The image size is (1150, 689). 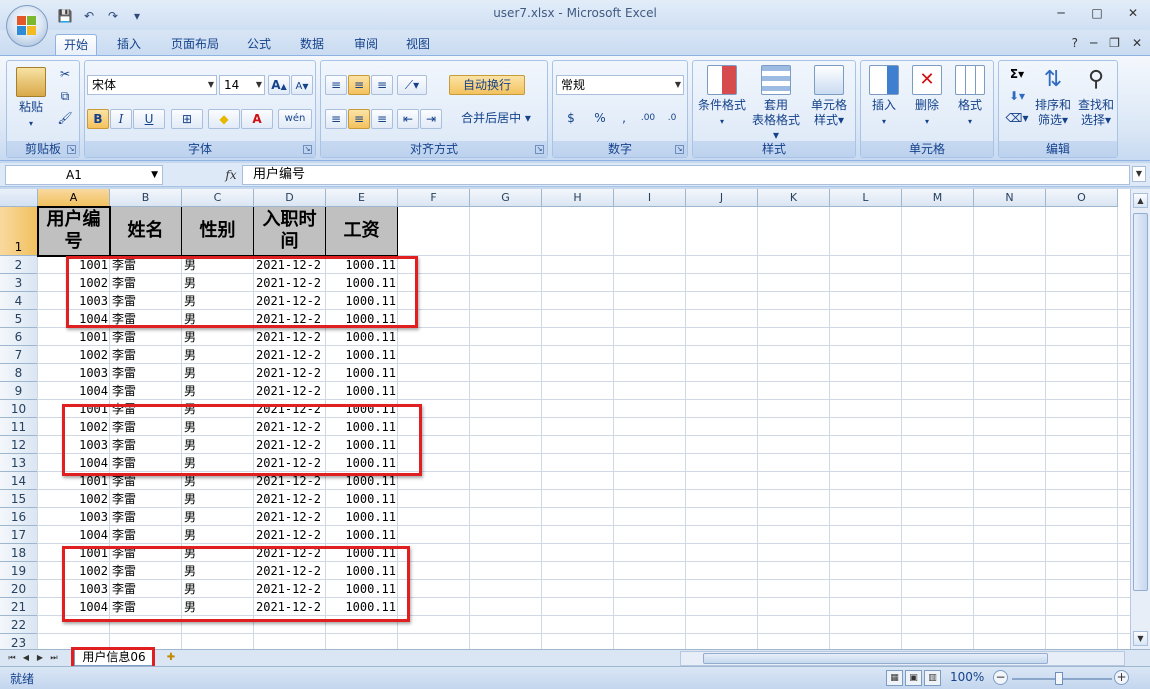 What do you see at coordinates (722, 97) in the screenshot?
I see `conditional-format-button: 条件格式 ▾` at bounding box center [722, 97].